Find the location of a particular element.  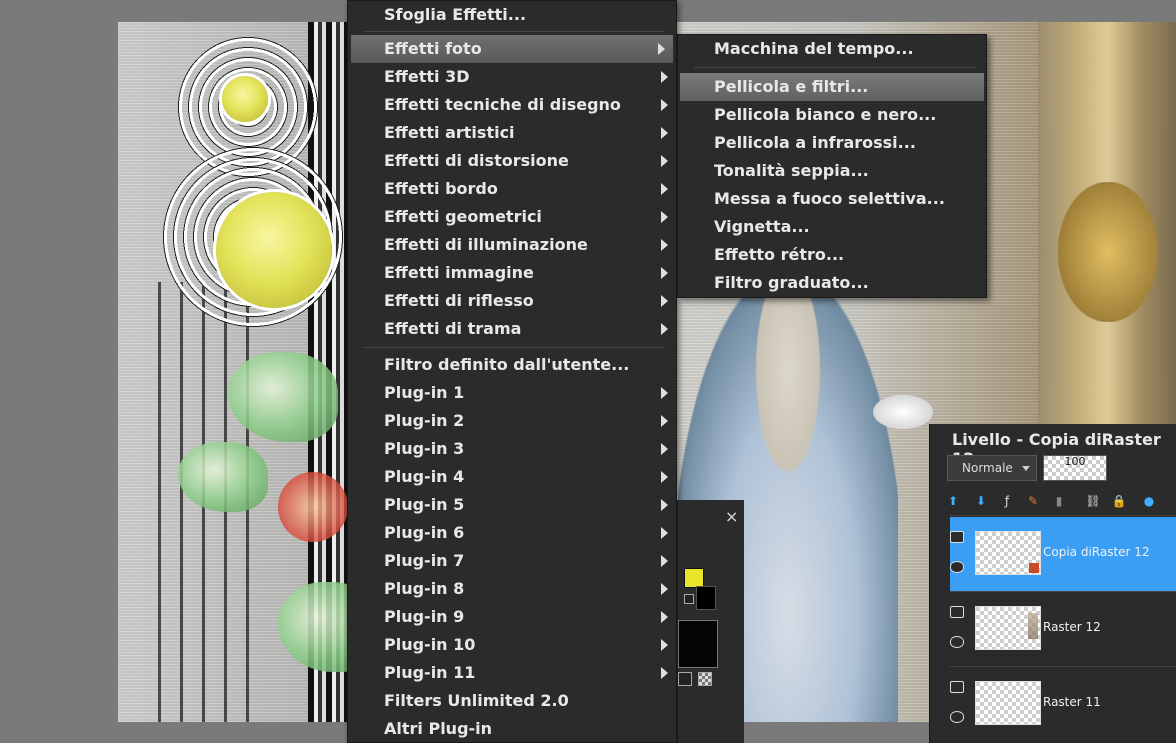

menu-item-effetti-geometrici: Effetti geometrici is located at coordinates (512, 217).